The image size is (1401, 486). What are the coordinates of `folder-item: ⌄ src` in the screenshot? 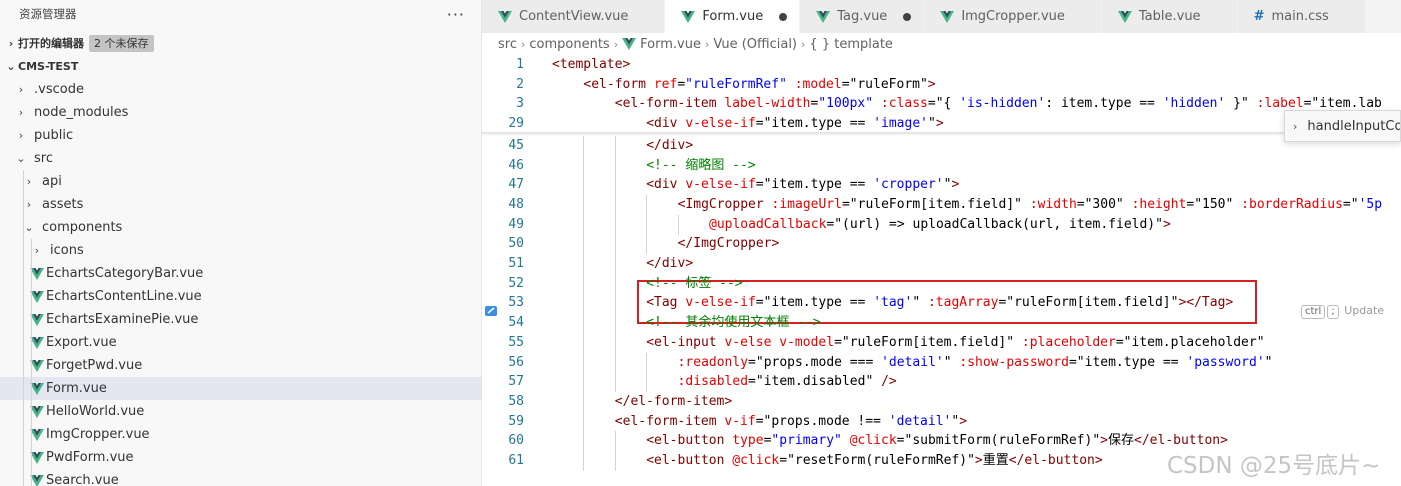 It's located at (240, 158).